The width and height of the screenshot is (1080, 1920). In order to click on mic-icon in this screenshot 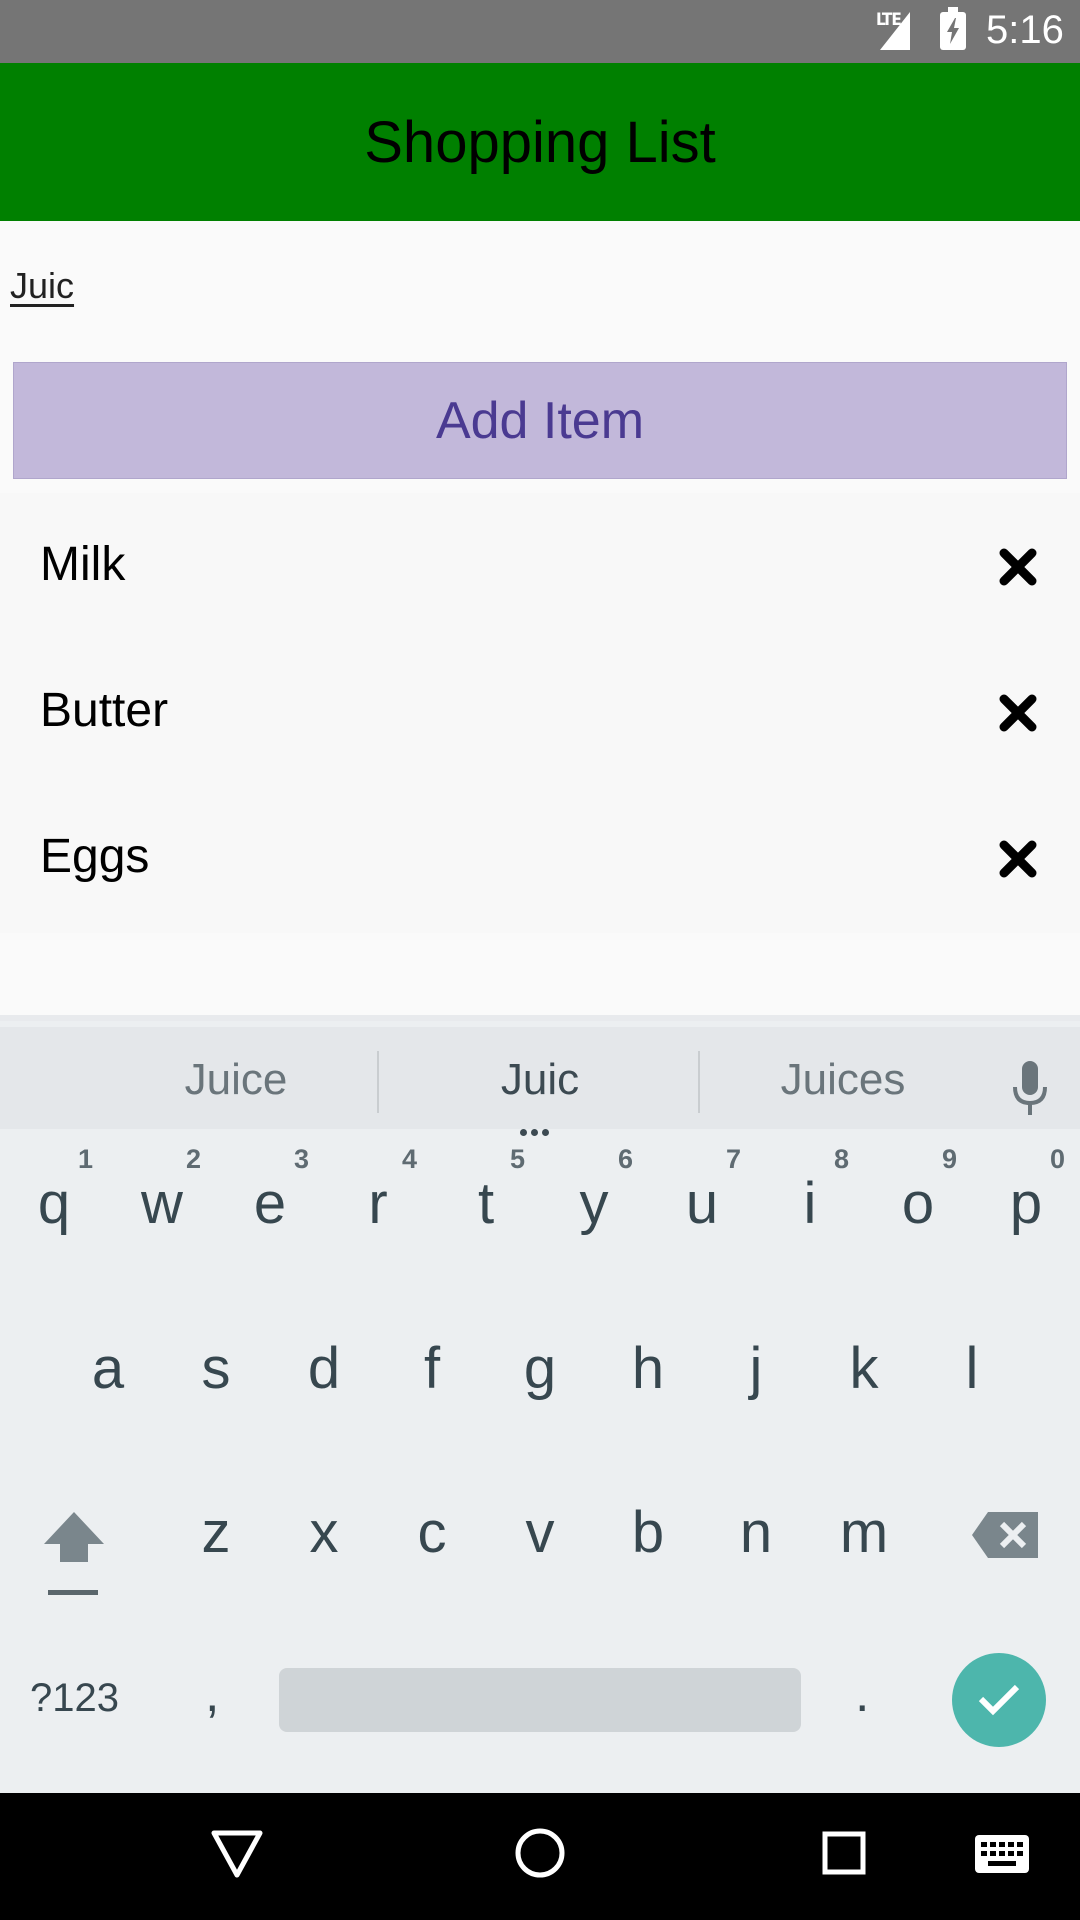, I will do `click(1030, 1089)`.